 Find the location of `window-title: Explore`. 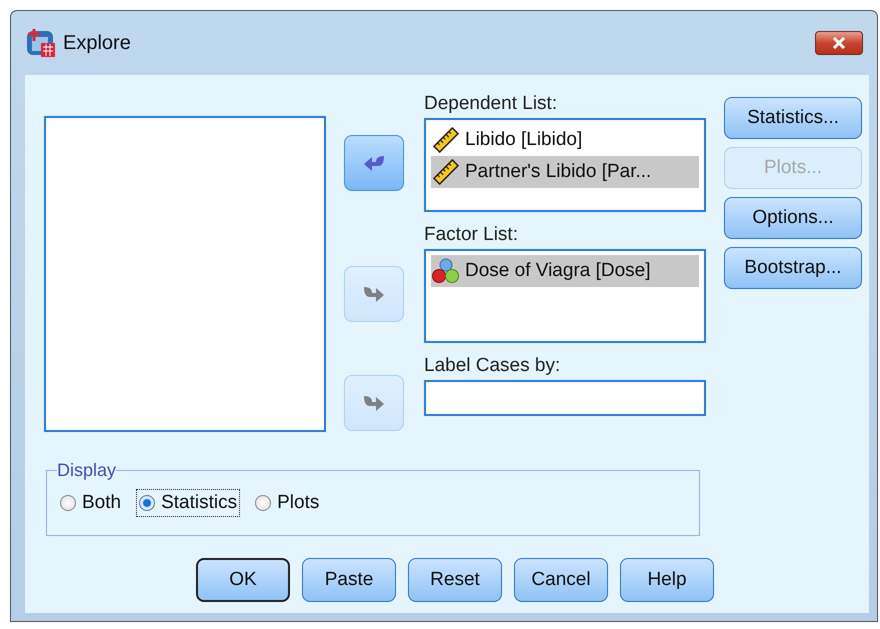

window-title: Explore is located at coordinates (97, 43).